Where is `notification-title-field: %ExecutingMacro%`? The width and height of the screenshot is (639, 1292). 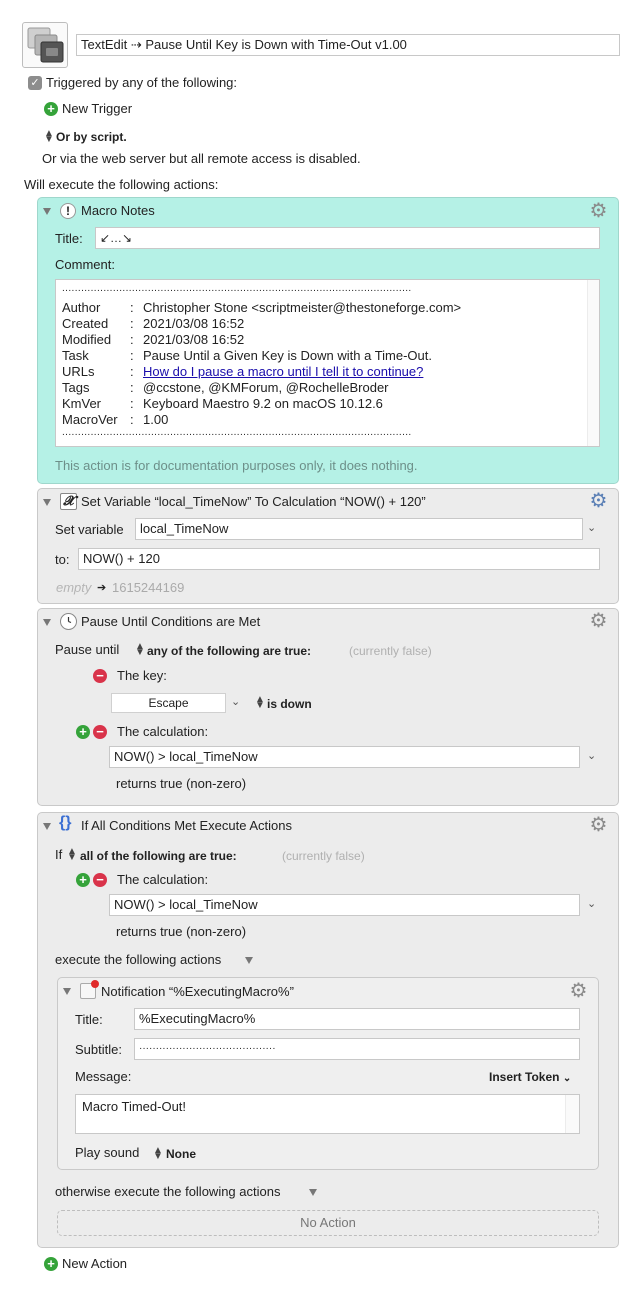
notification-title-field: %ExecutingMacro% is located at coordinates (357, 1019).